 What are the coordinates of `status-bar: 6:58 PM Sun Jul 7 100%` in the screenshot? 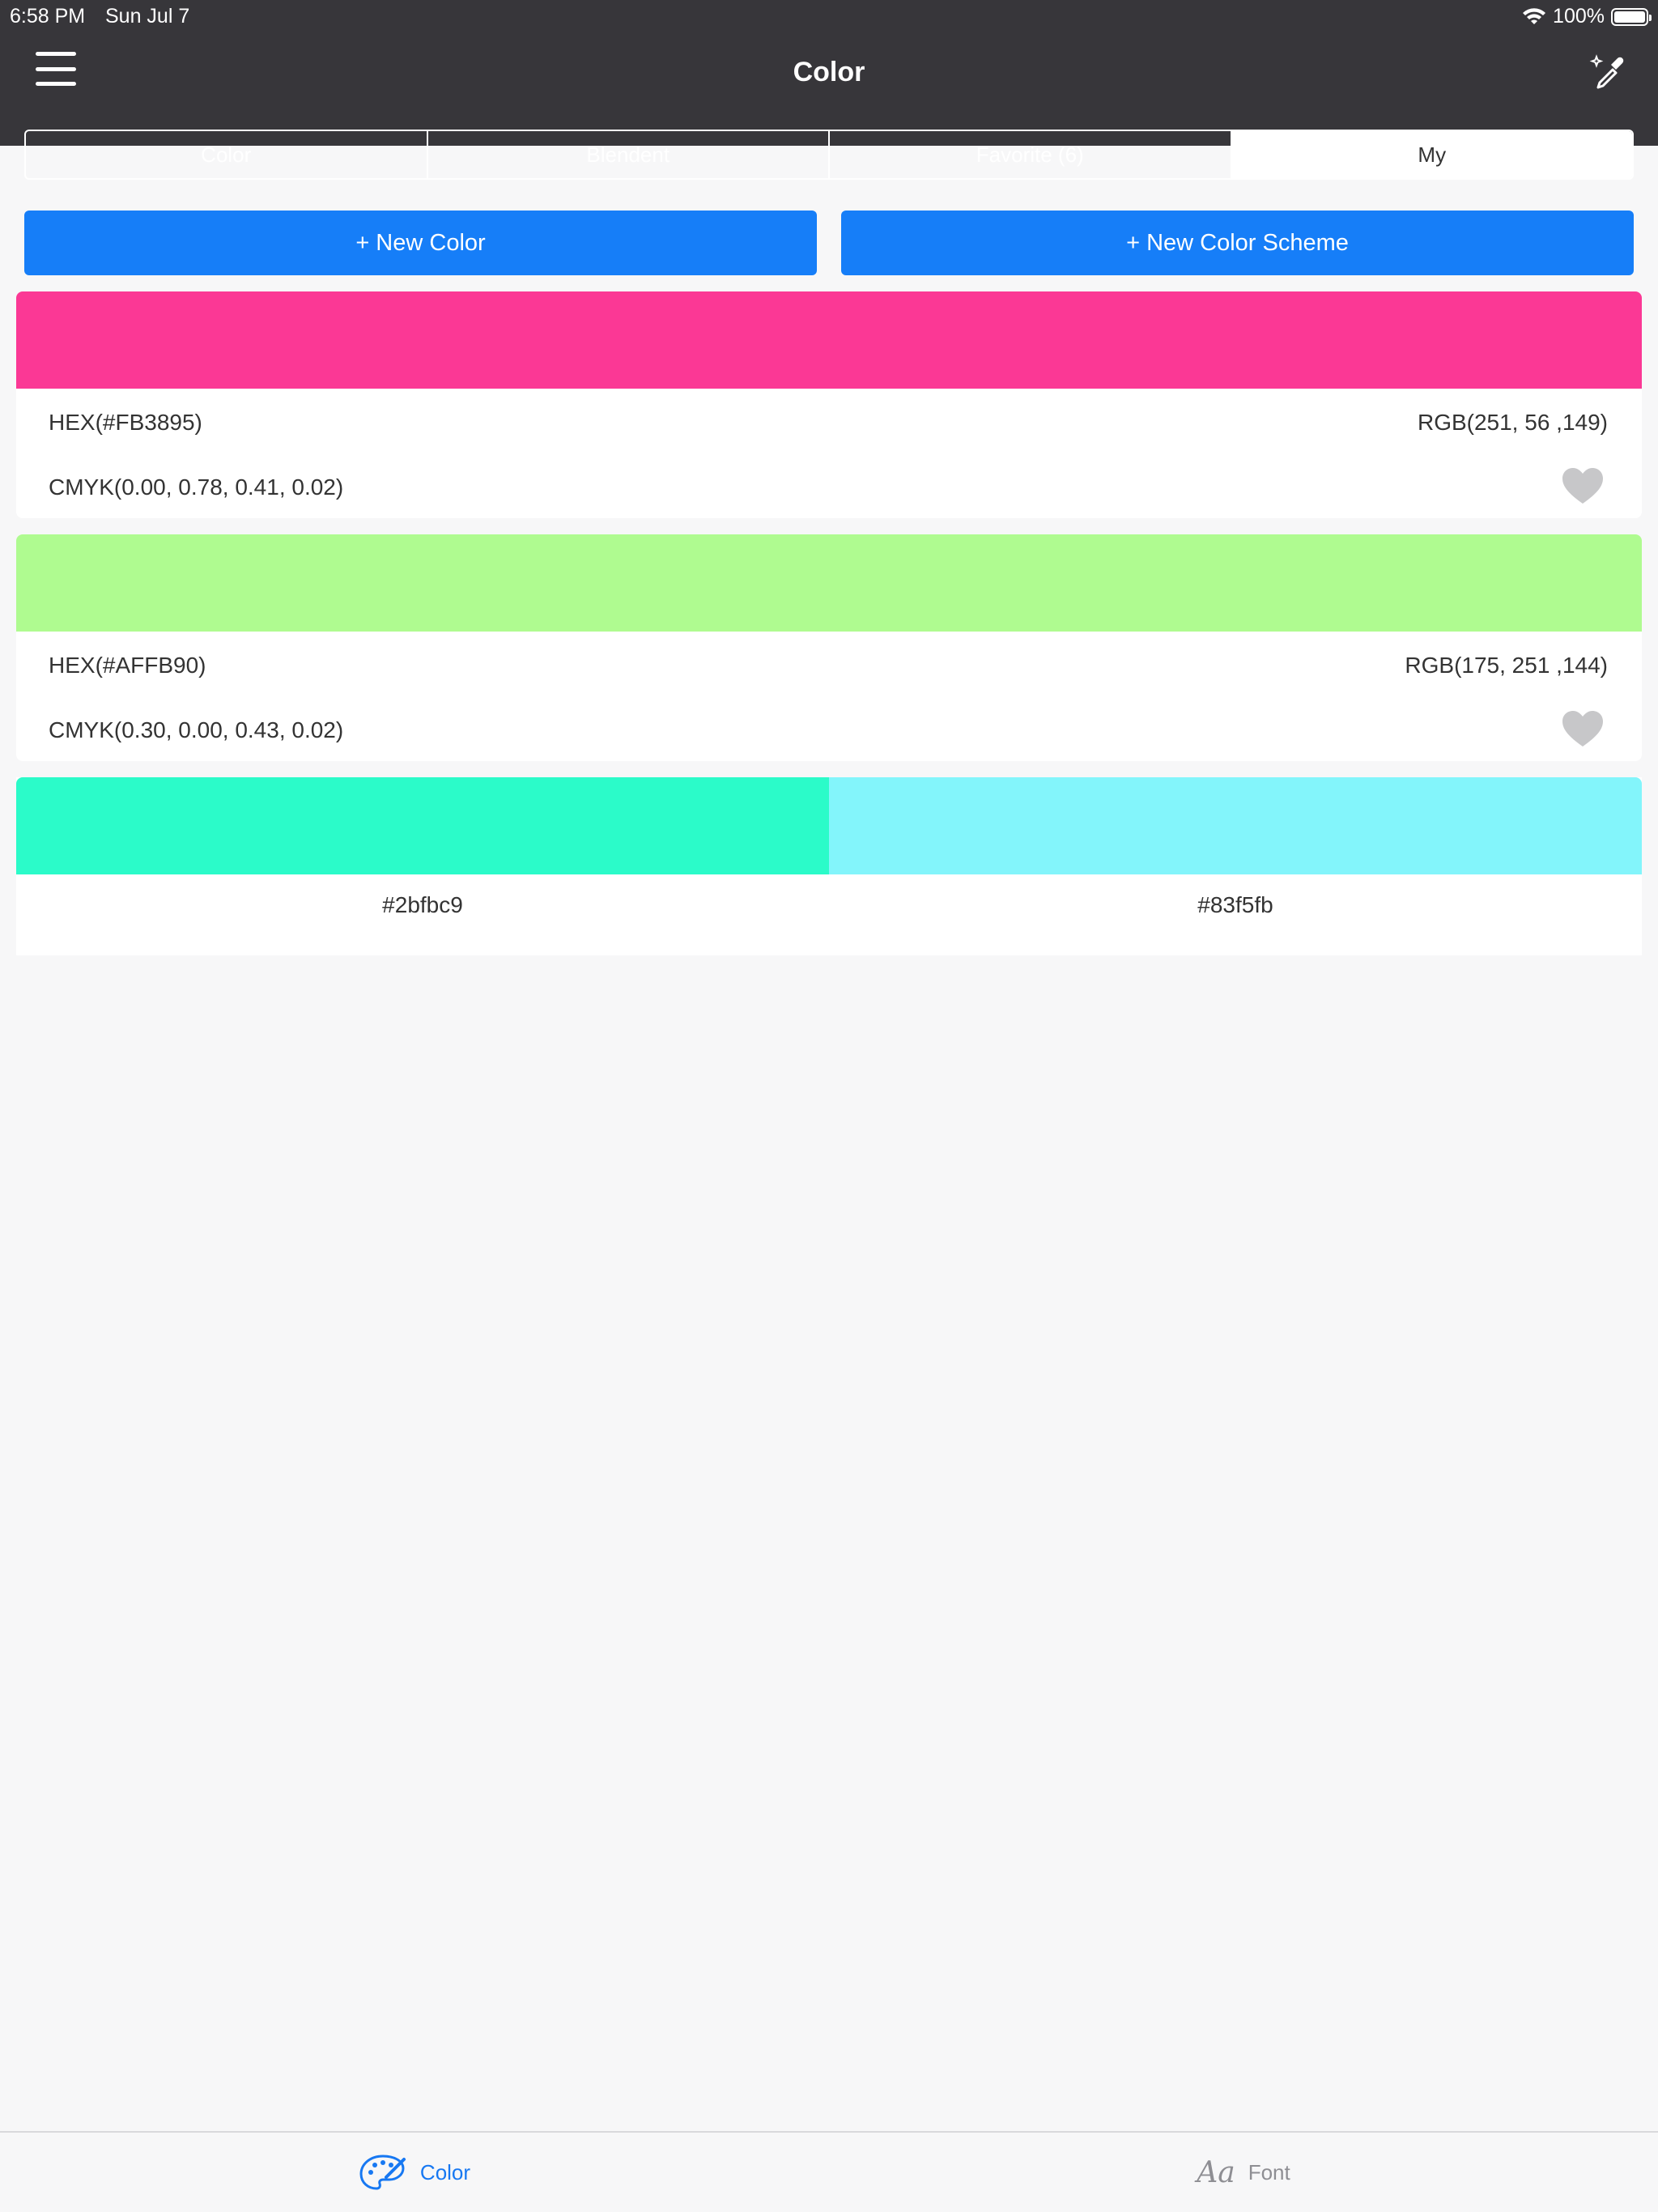 It's located at (829, 16).